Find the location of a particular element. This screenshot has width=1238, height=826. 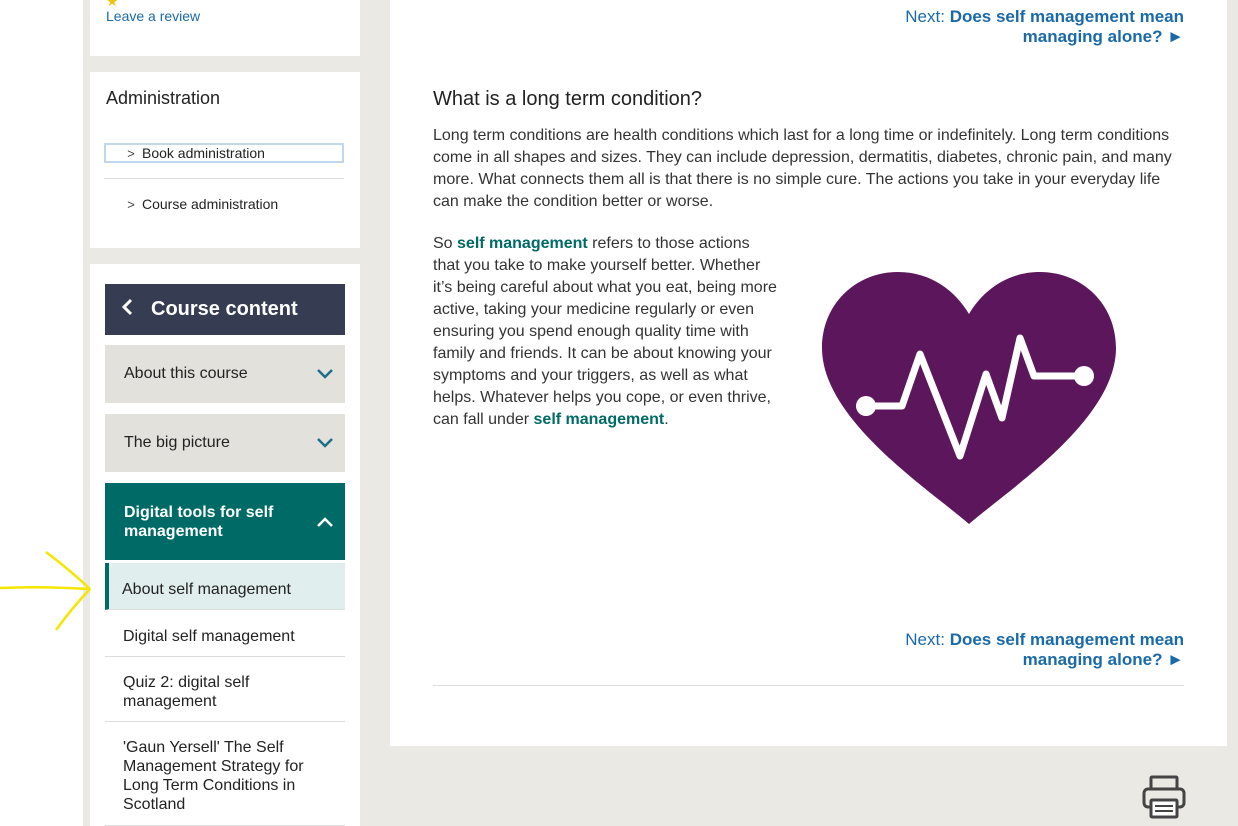

subitem-about-self-management: About self management is located at coordinates (225, 586).